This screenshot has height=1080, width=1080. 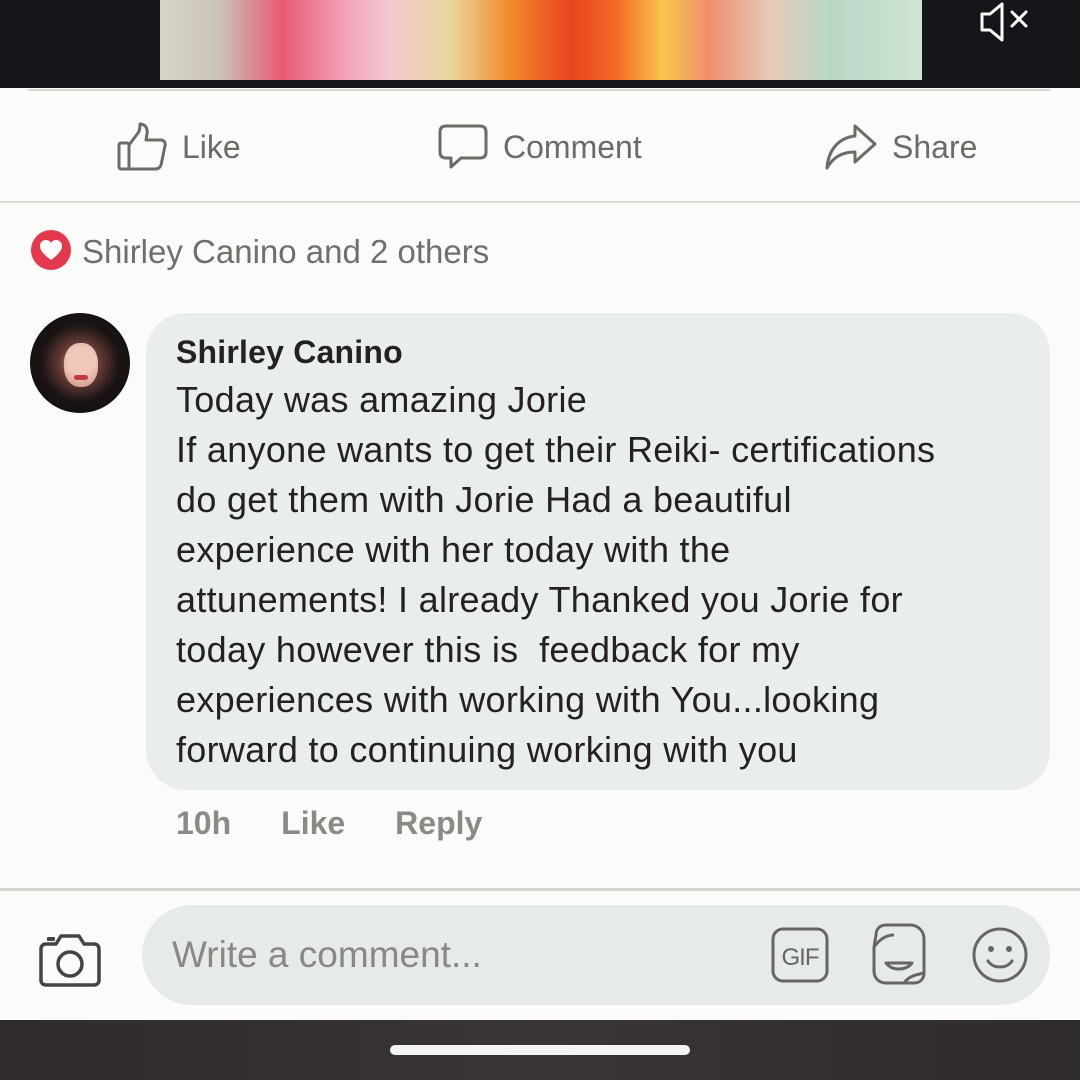 What do you see at coordinates (178, 147) in the screenshot?
I see `like-button: Like` at bounding box center [178, 147].